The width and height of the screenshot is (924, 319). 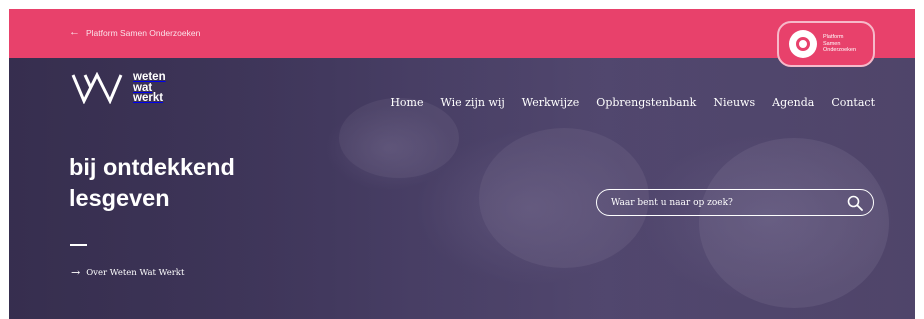 I want to click on nav-item-nieuws: Nieuws, so click(x=734, y=102).